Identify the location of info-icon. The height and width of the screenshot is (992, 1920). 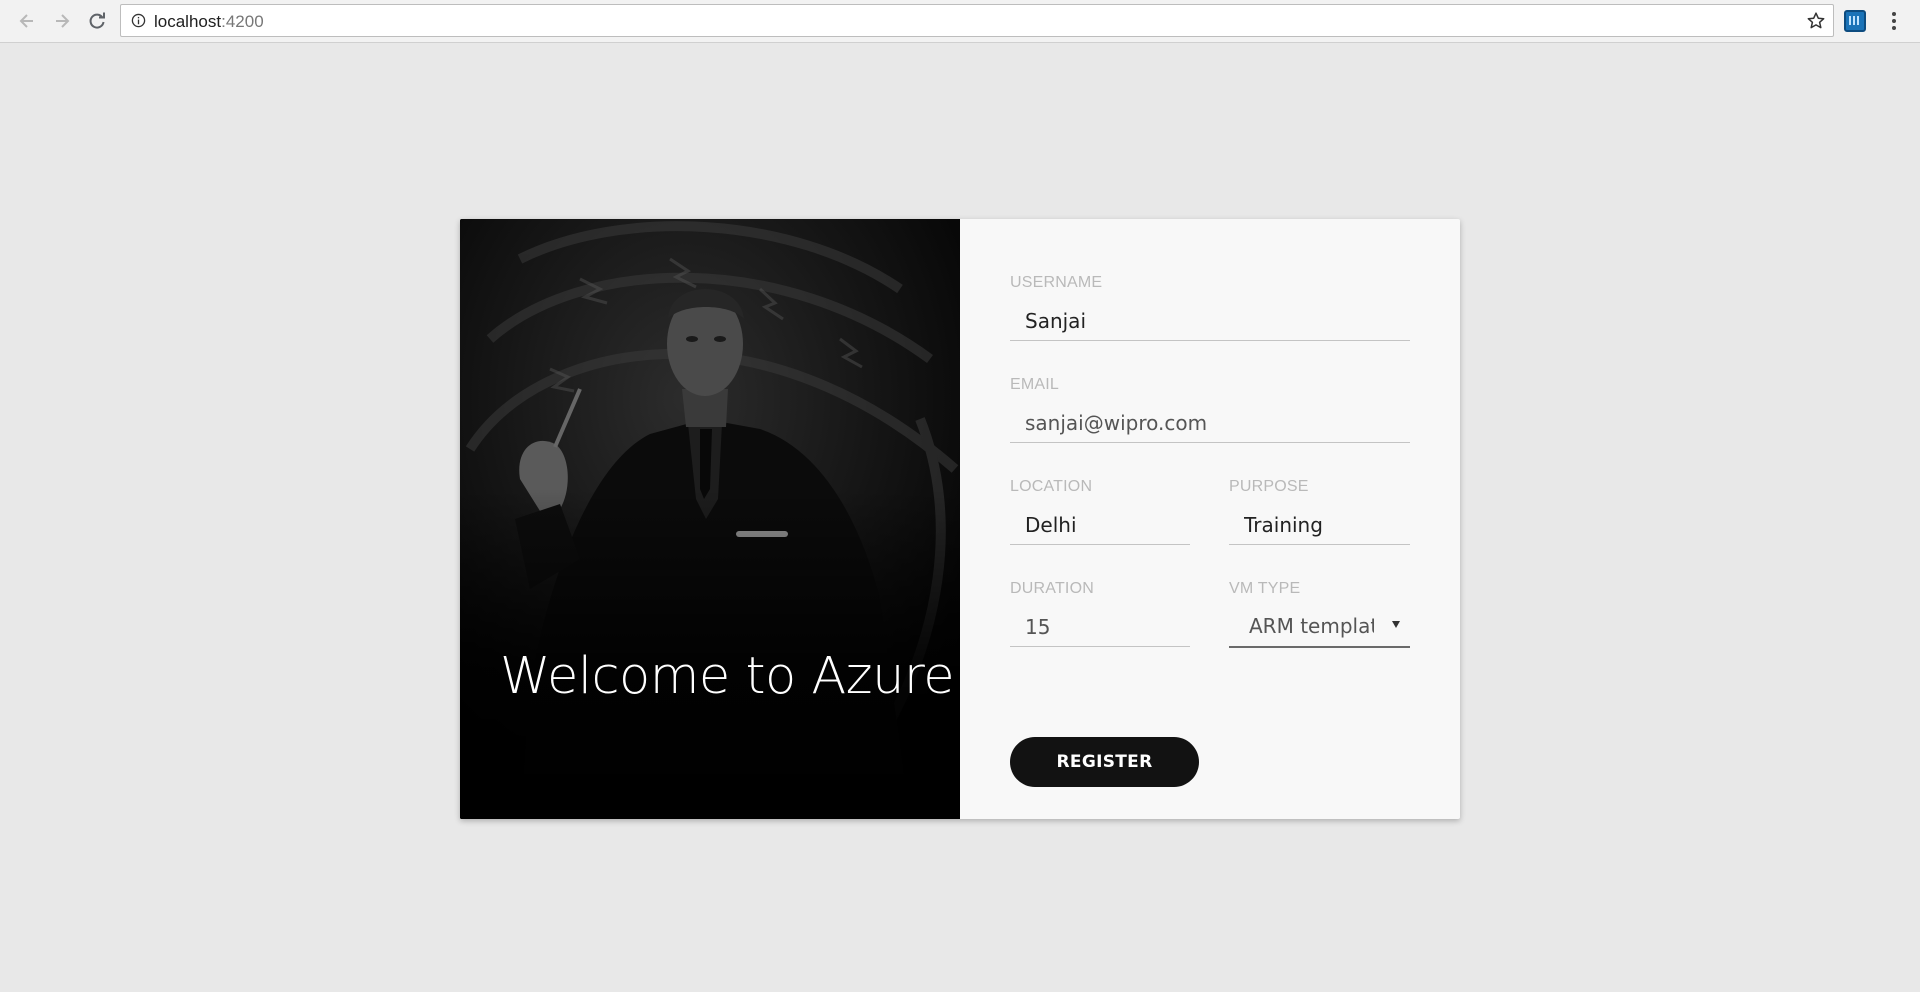
(138, 20).